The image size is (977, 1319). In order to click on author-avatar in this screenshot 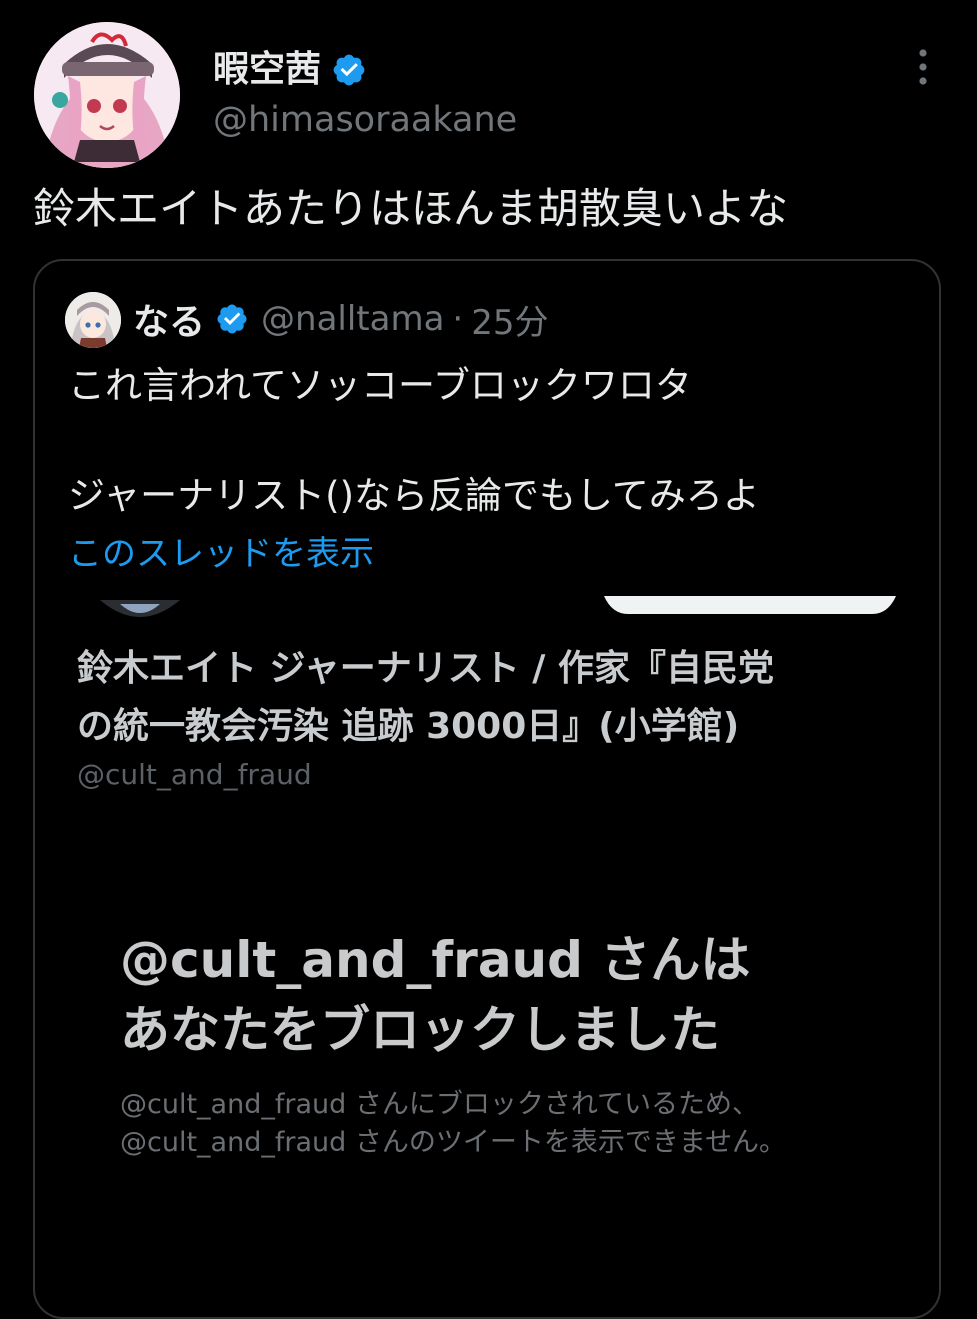, I will do `click(107, 95)`.